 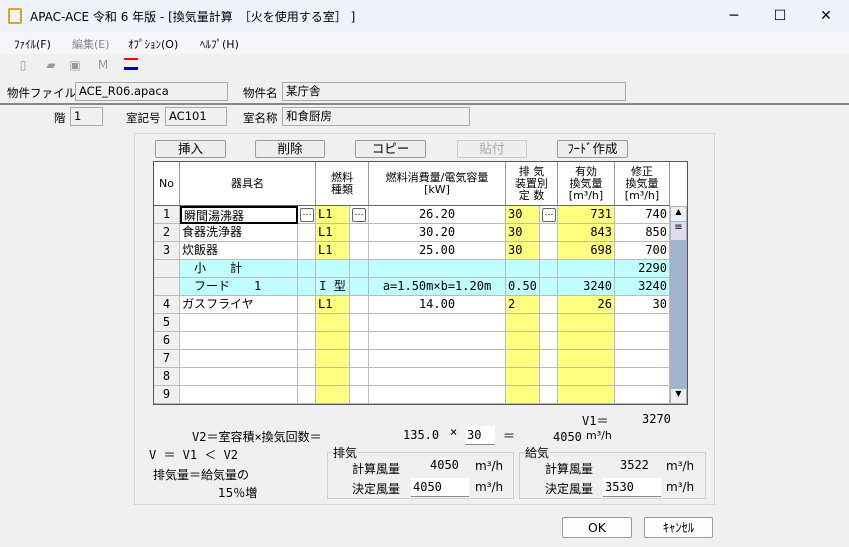 What do you see at coordinates (32, 44) in the screenshot?
I see `menu-file: ﾌｧｲﾙ(F)` at bounding box center [32, 44].